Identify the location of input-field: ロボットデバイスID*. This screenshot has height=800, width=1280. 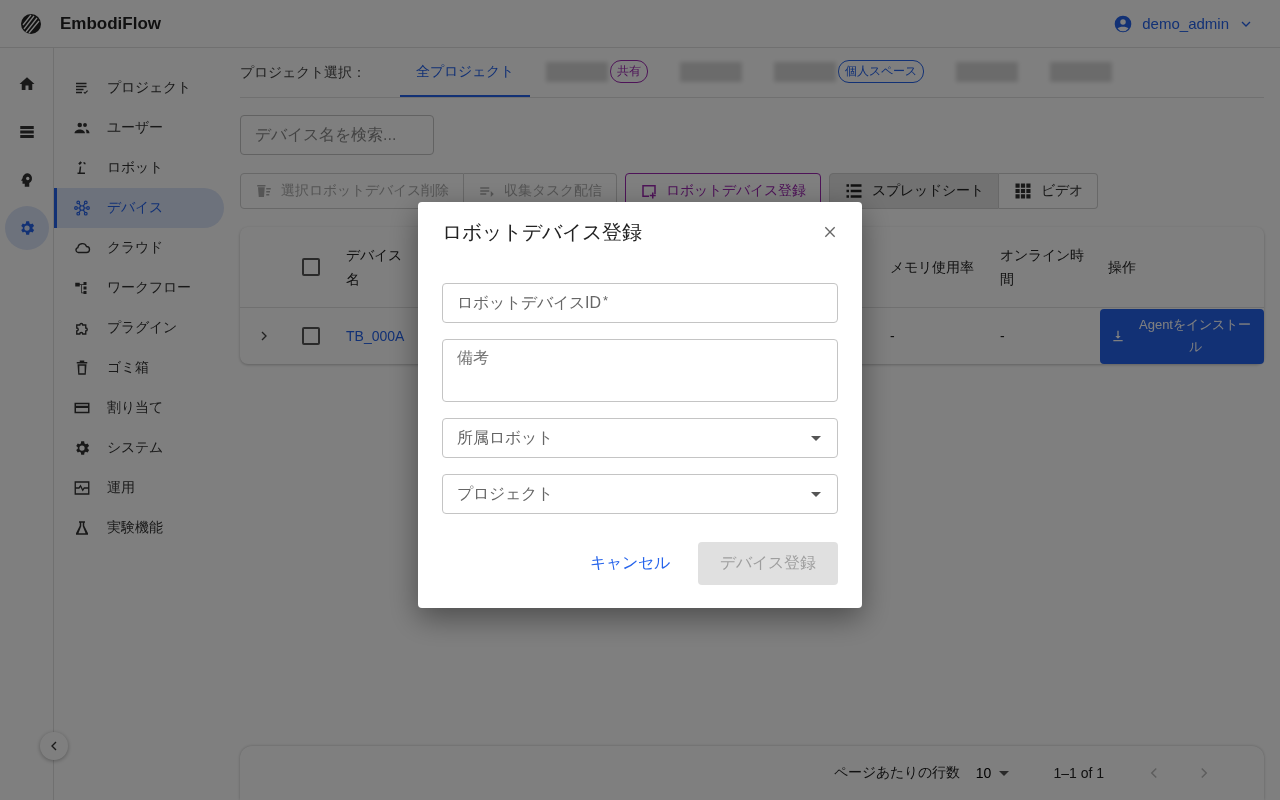
(640, 303).